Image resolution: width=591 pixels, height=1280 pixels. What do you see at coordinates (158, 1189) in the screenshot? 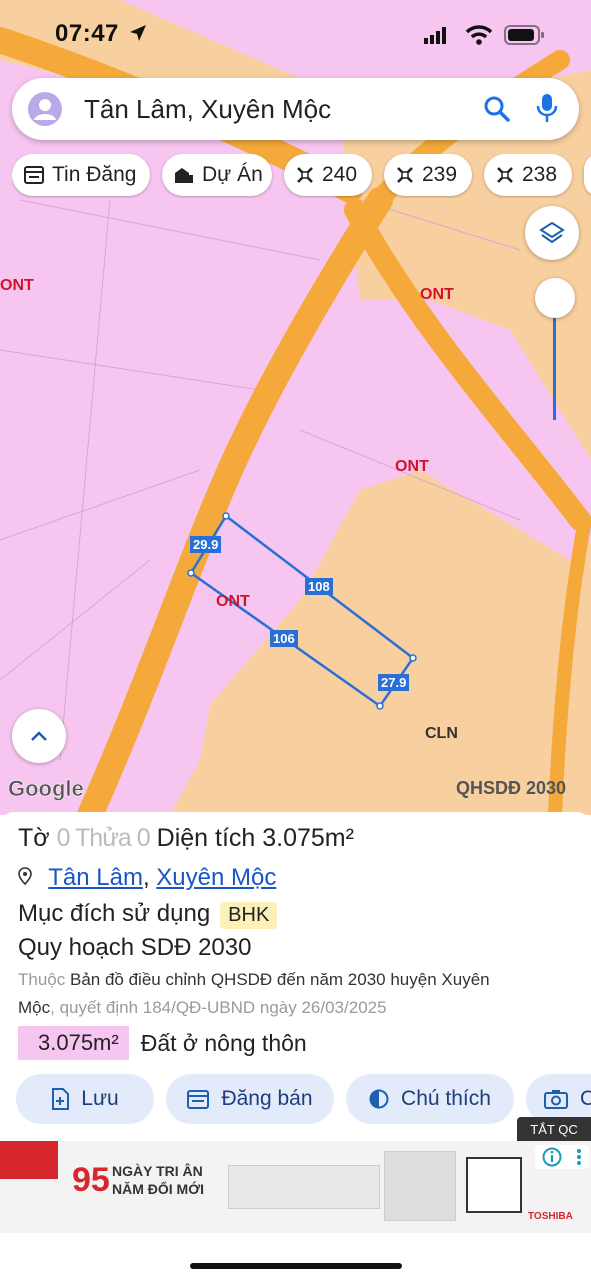
I see `ad-headline-line2: NĂM ĐỔI MỚI` at bounding box center [158, 1189].